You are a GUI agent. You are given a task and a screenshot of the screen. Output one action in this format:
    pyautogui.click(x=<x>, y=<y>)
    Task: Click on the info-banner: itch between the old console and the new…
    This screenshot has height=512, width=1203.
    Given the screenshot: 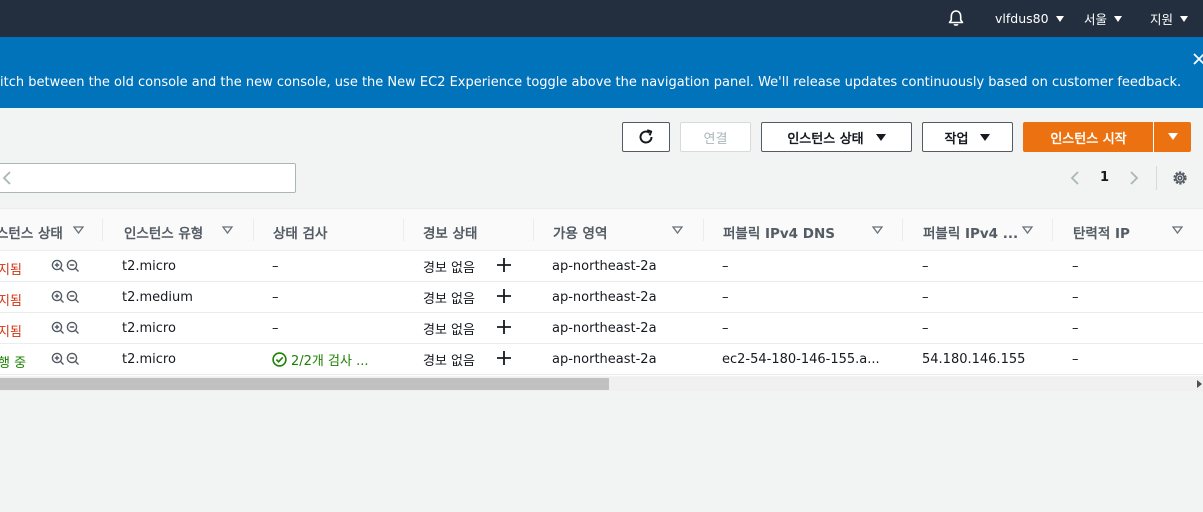 What is the action you would take?
    pyautogui.click(x=601, y=72)
    